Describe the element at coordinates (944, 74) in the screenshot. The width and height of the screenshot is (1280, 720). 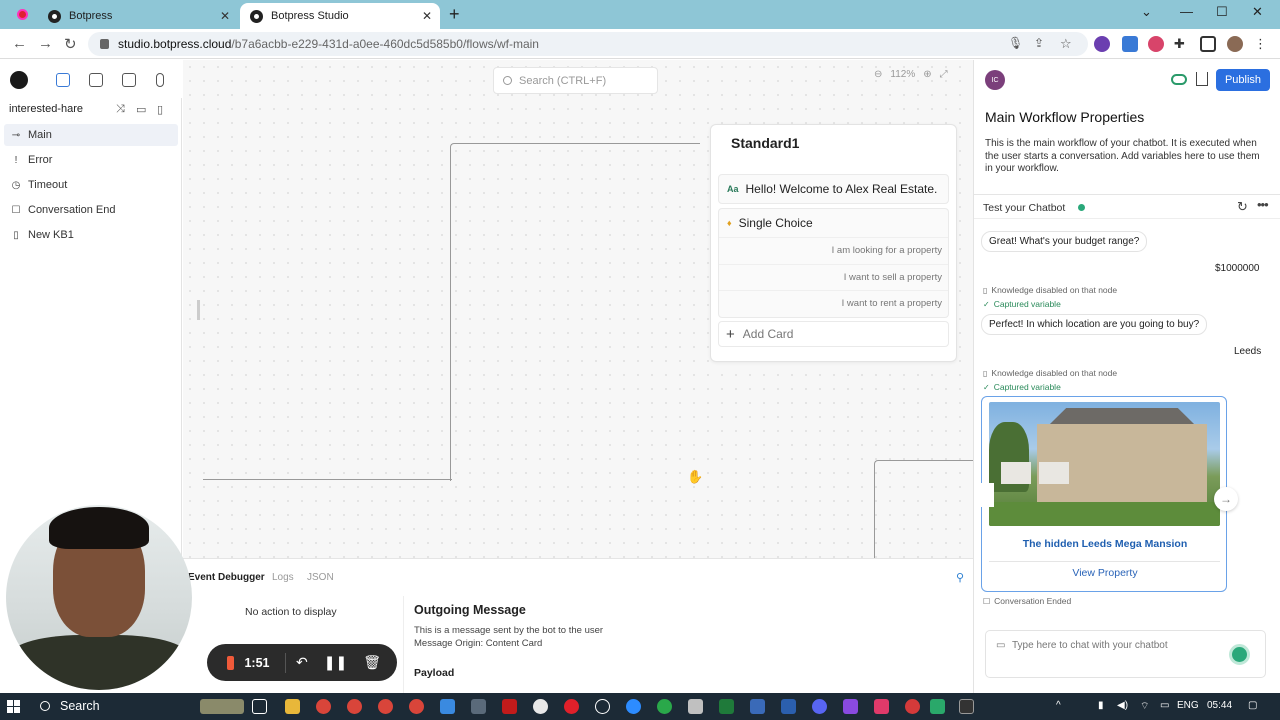
I see `fit-view-icon: ⤢` at that location.